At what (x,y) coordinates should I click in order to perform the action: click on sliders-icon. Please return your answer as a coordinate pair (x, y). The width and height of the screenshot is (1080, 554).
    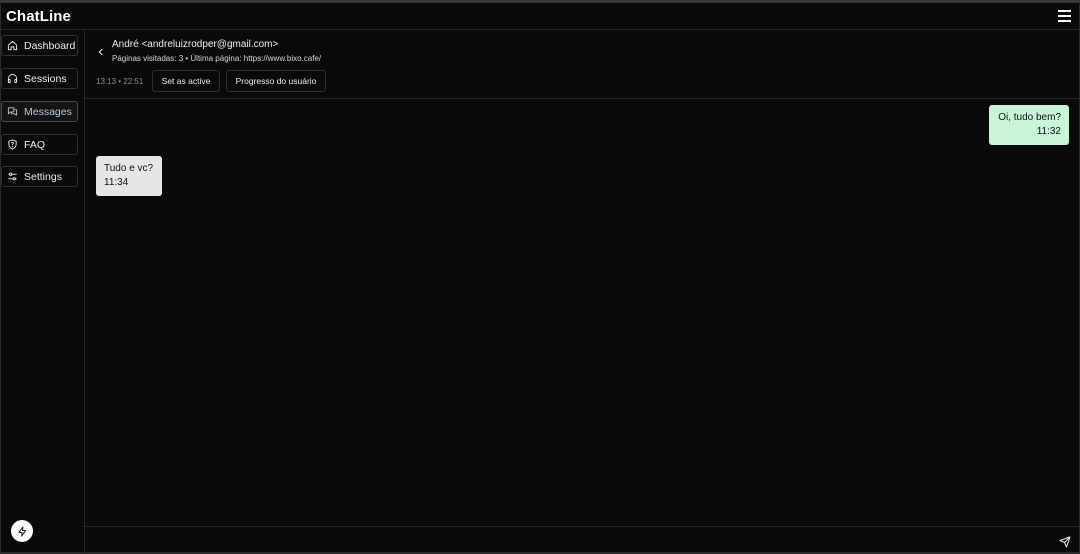
    Looking at the image, I should click on (12, 176).